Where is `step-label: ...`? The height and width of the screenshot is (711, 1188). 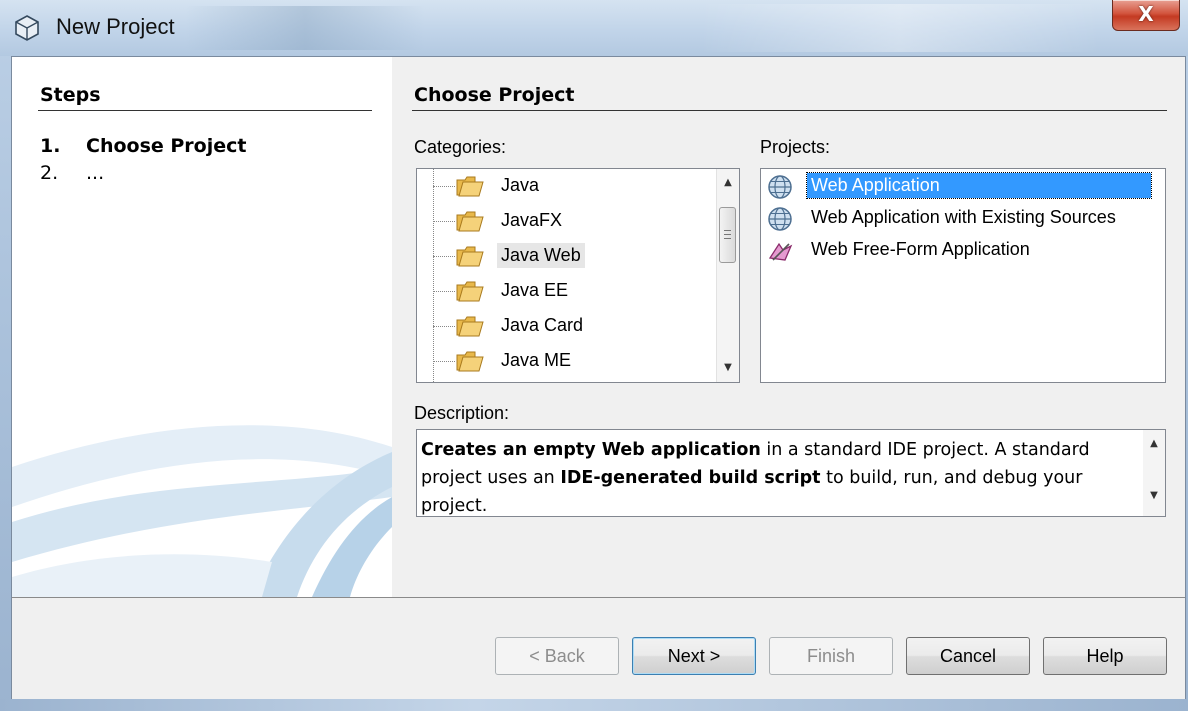 step-label: ... is located at coordinates (95, 173).